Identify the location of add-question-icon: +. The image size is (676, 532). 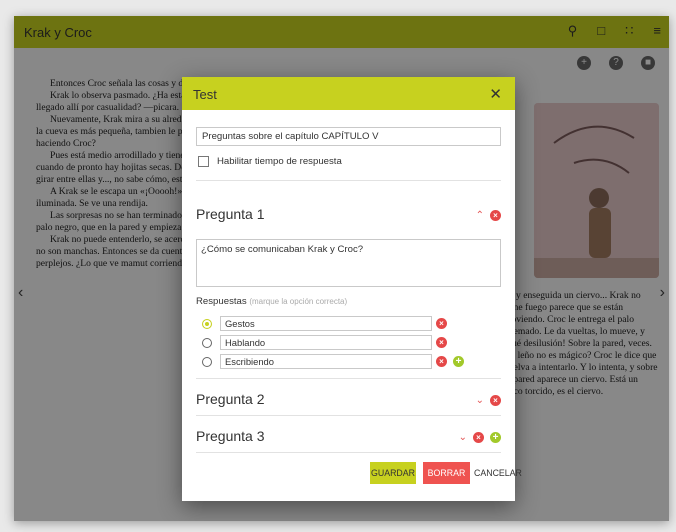
(495, 437).